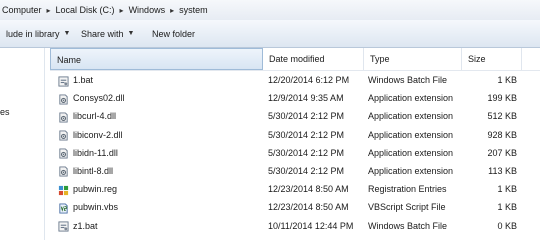 Image resolution: width=540 pixels, height=240 pixels. Describe the element at coordinates (311, 225) in the screenshot. I see `file-date: 10/11/2014 12:44 PM` at that location.